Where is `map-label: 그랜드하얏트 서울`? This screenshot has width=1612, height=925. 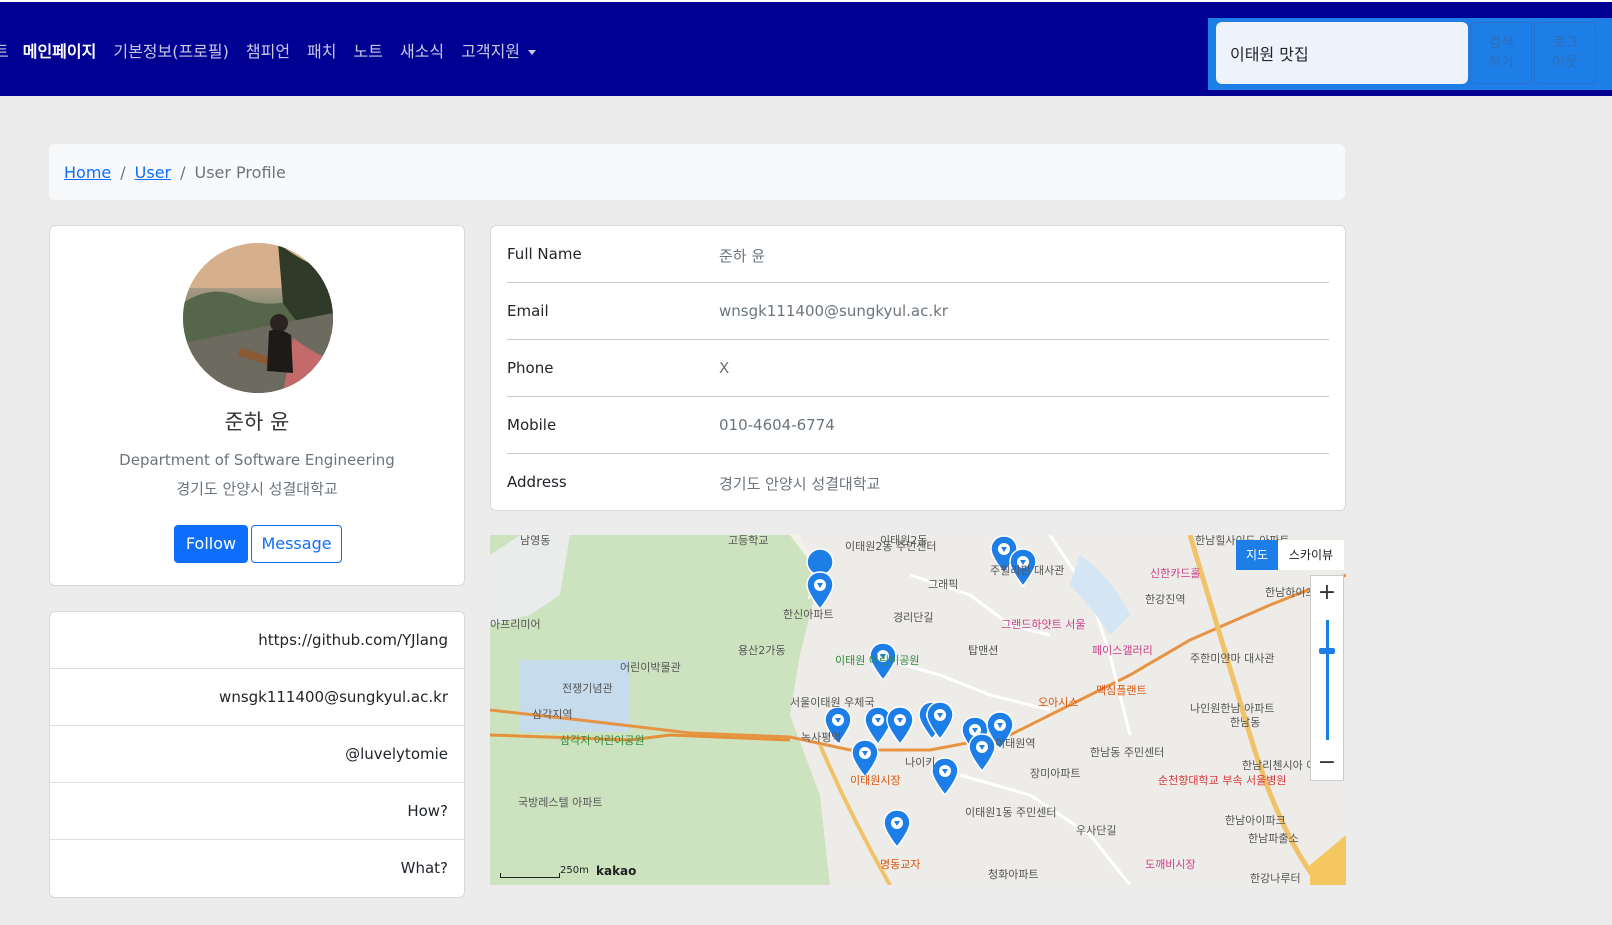 map-label: 그랜드하얏트 서울 is located at coordinates (1043, 624).